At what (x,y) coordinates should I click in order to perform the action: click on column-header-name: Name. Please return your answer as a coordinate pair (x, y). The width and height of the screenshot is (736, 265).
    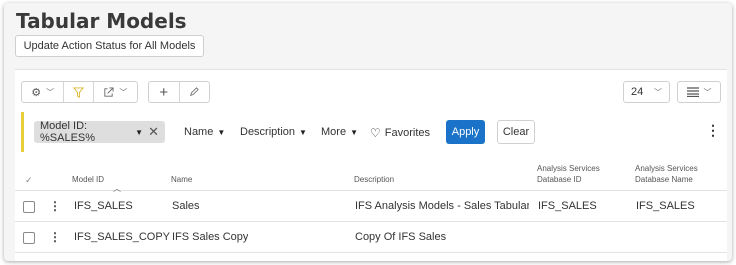
    Looking at the image, I should click on (181, 179).